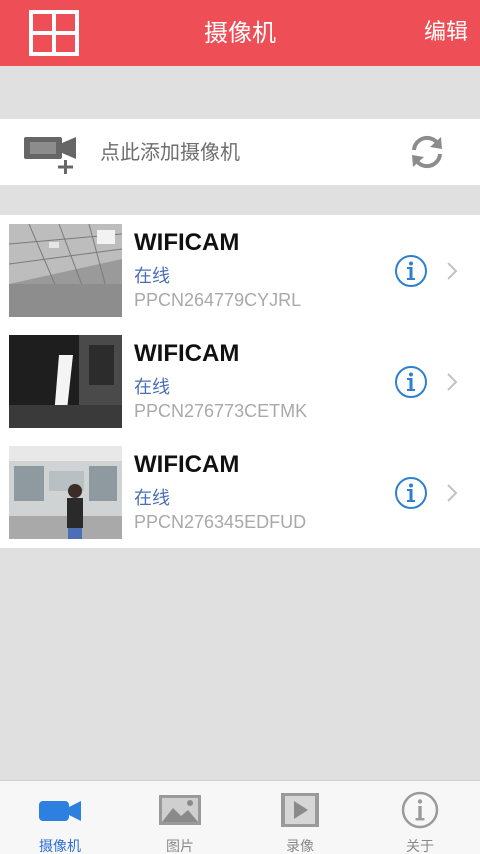 Image resolution: width=480 pixels, height=854 pixels. What do you see at coordinates (240, 492) in the screenshot?
I see `camera-list-item: WIFICAM 在线 PPCN276345EDFUD` at bounding box center [240, 492].